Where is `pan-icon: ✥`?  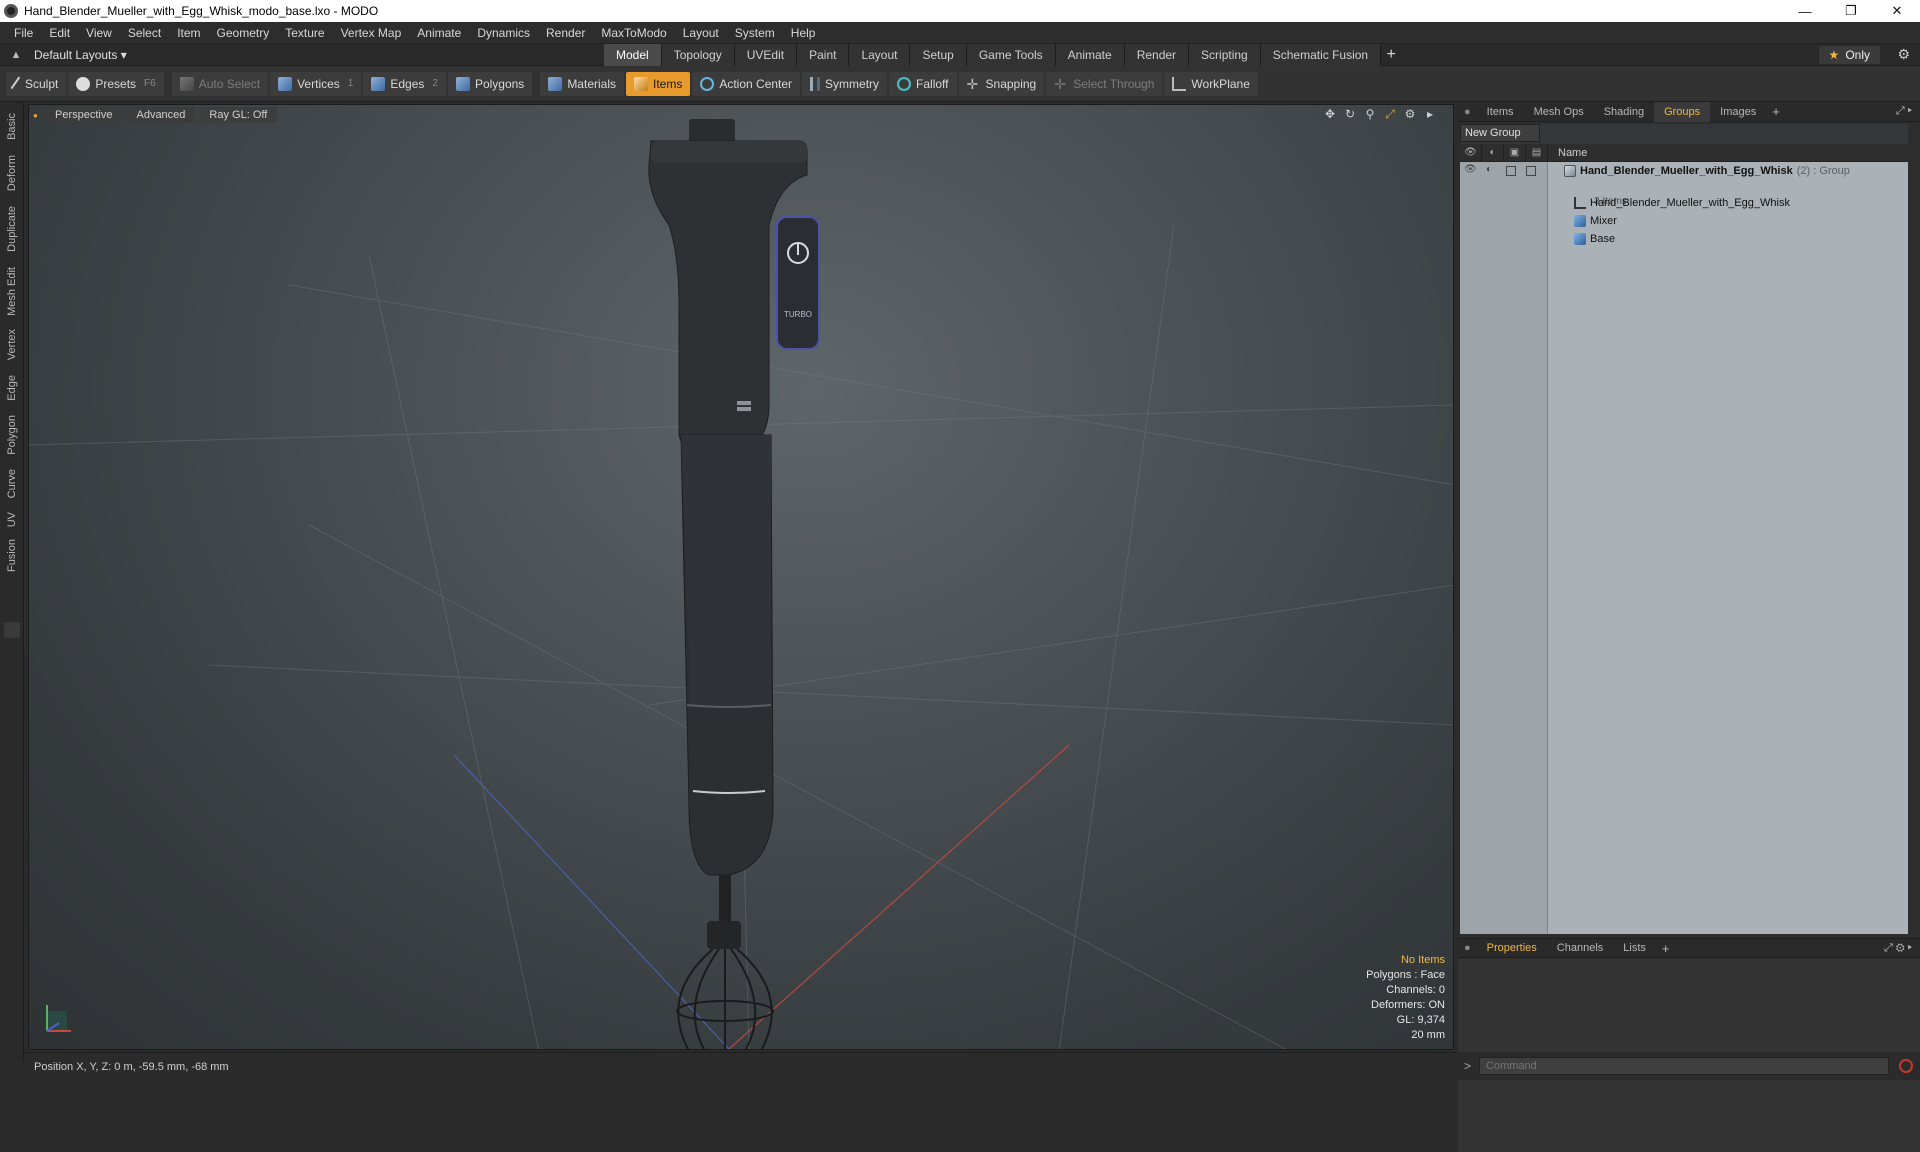 pan-icon: ✥ is located at coordinates (1330, 114).